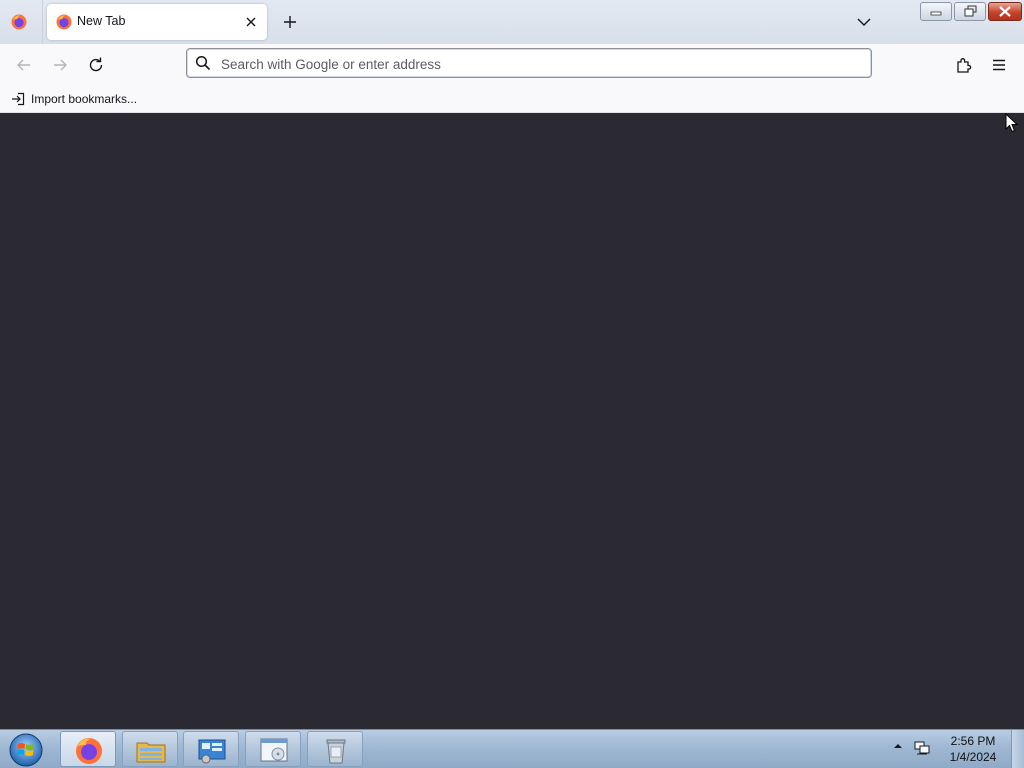  I want to click on tab-new-tab: New Tab, so click(157, 22).